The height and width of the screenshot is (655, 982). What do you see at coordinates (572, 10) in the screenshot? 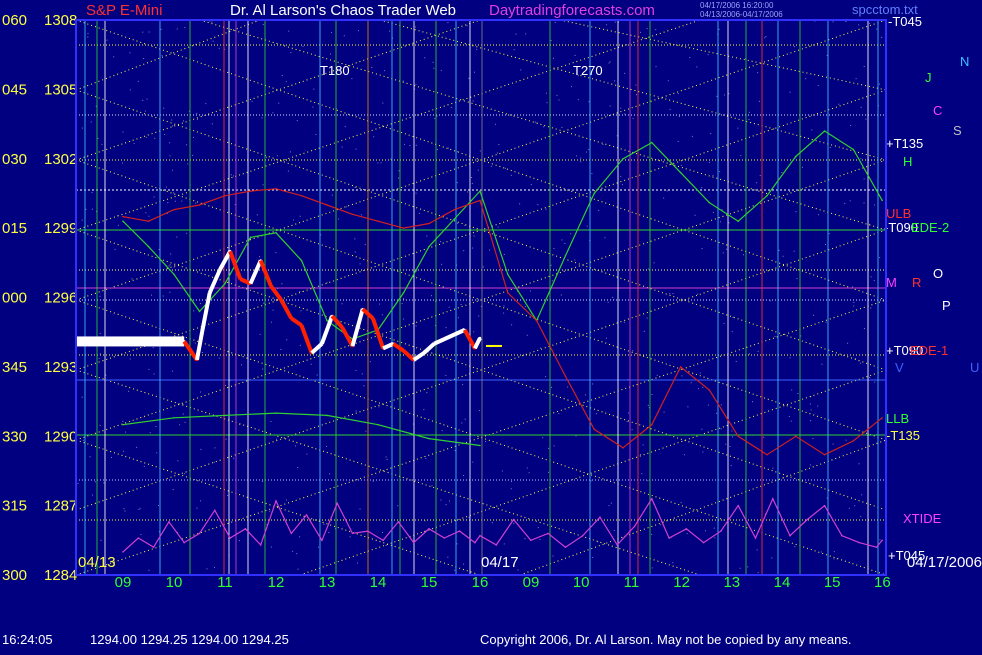
I see `site-label: Daytradingforecasts.com` at bounding box center [572, 10].